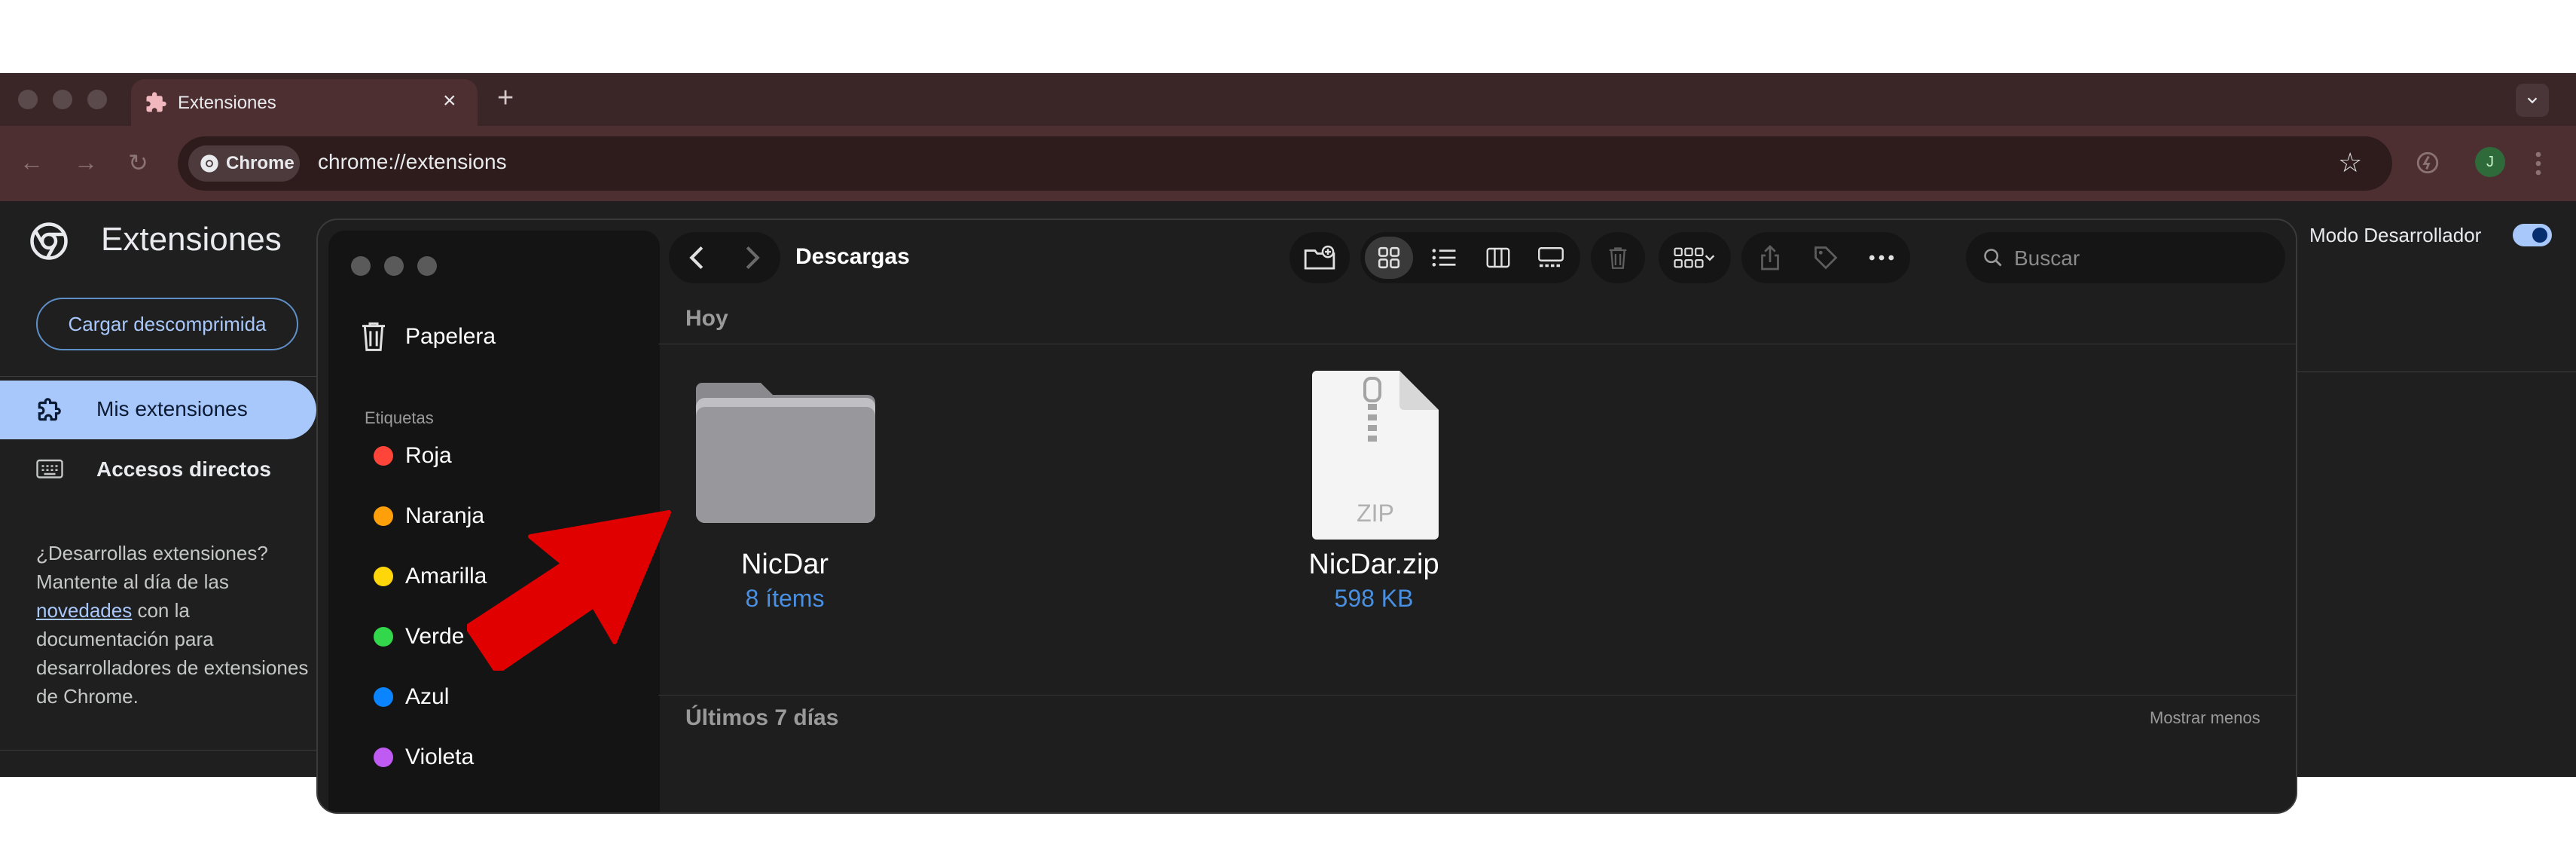 Image resolution: width=2576 pixels, height=850 pixels. I want to click on actions-group, so click(1826, 257).